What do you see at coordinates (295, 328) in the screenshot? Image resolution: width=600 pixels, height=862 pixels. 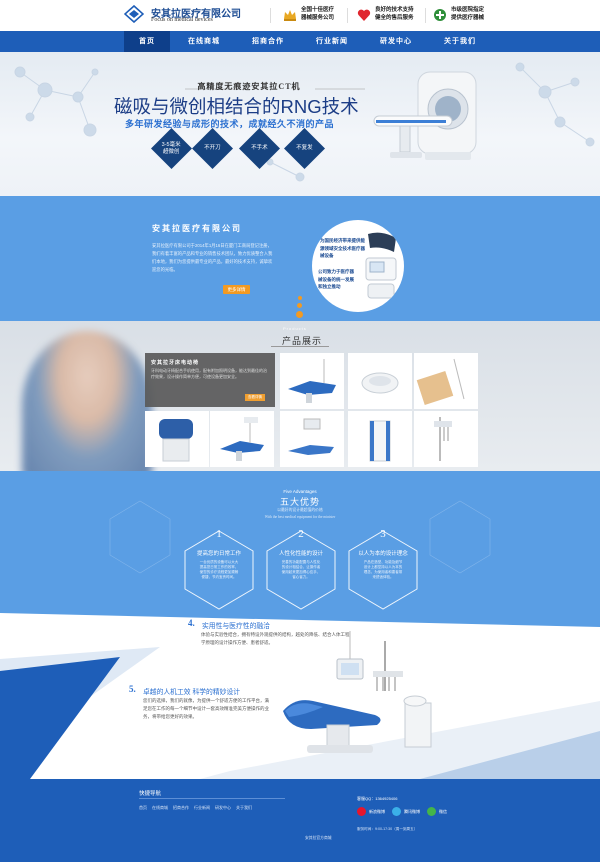 I see `products-en-title: Products` at bounding box center [295, 328].